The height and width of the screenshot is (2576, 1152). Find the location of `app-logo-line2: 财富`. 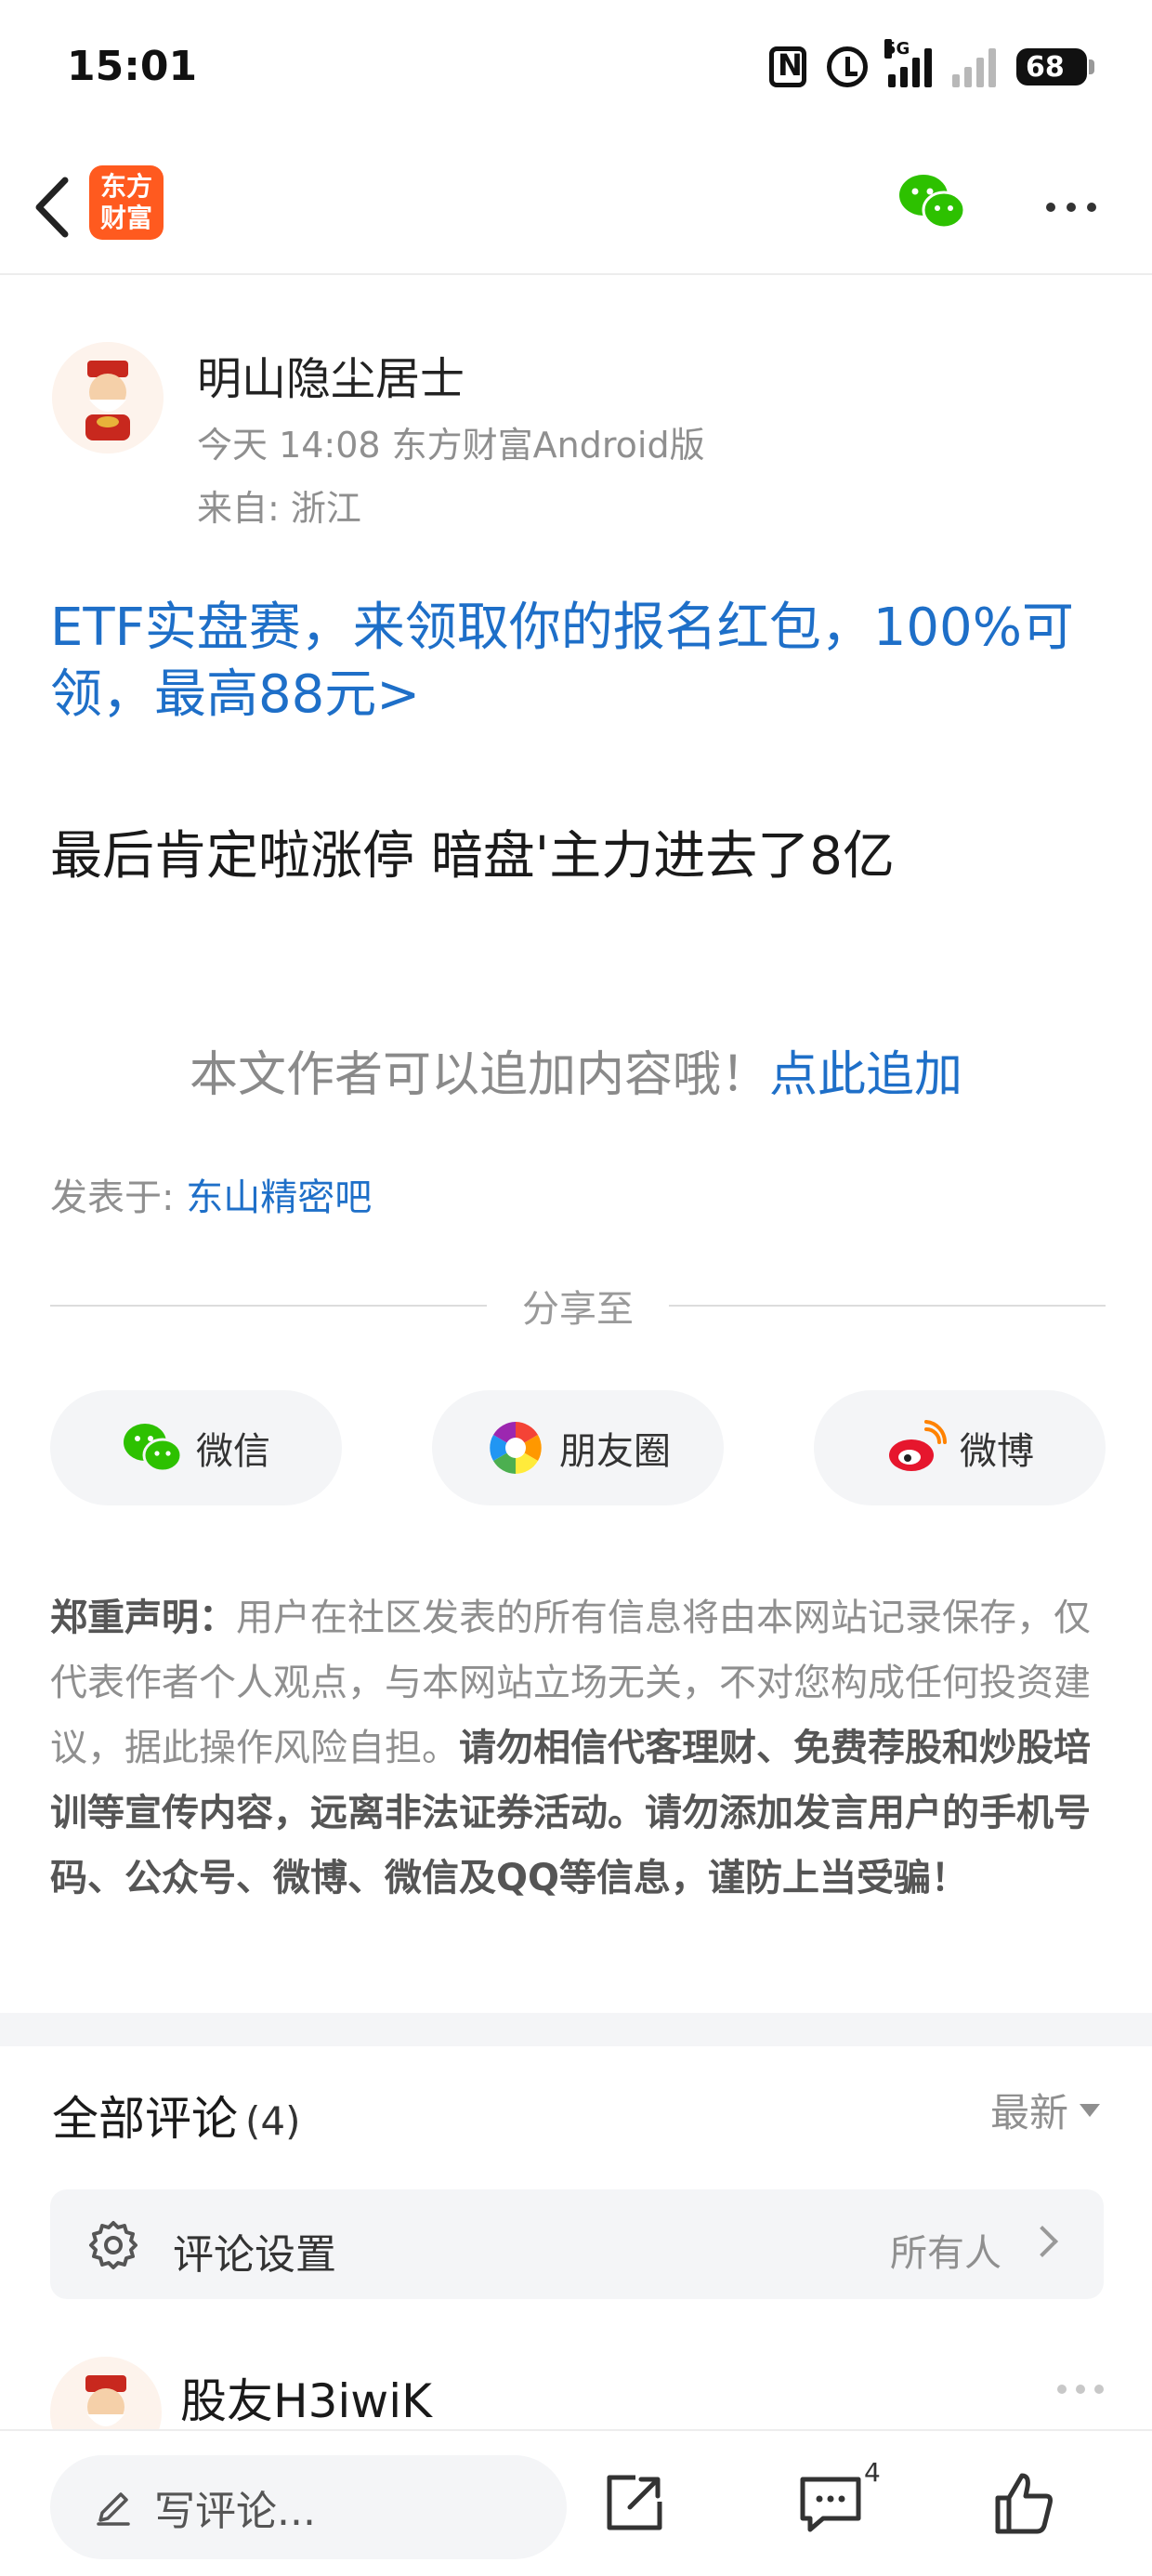

app-logo-line2: 财富 is located at coordinates (125, 218).